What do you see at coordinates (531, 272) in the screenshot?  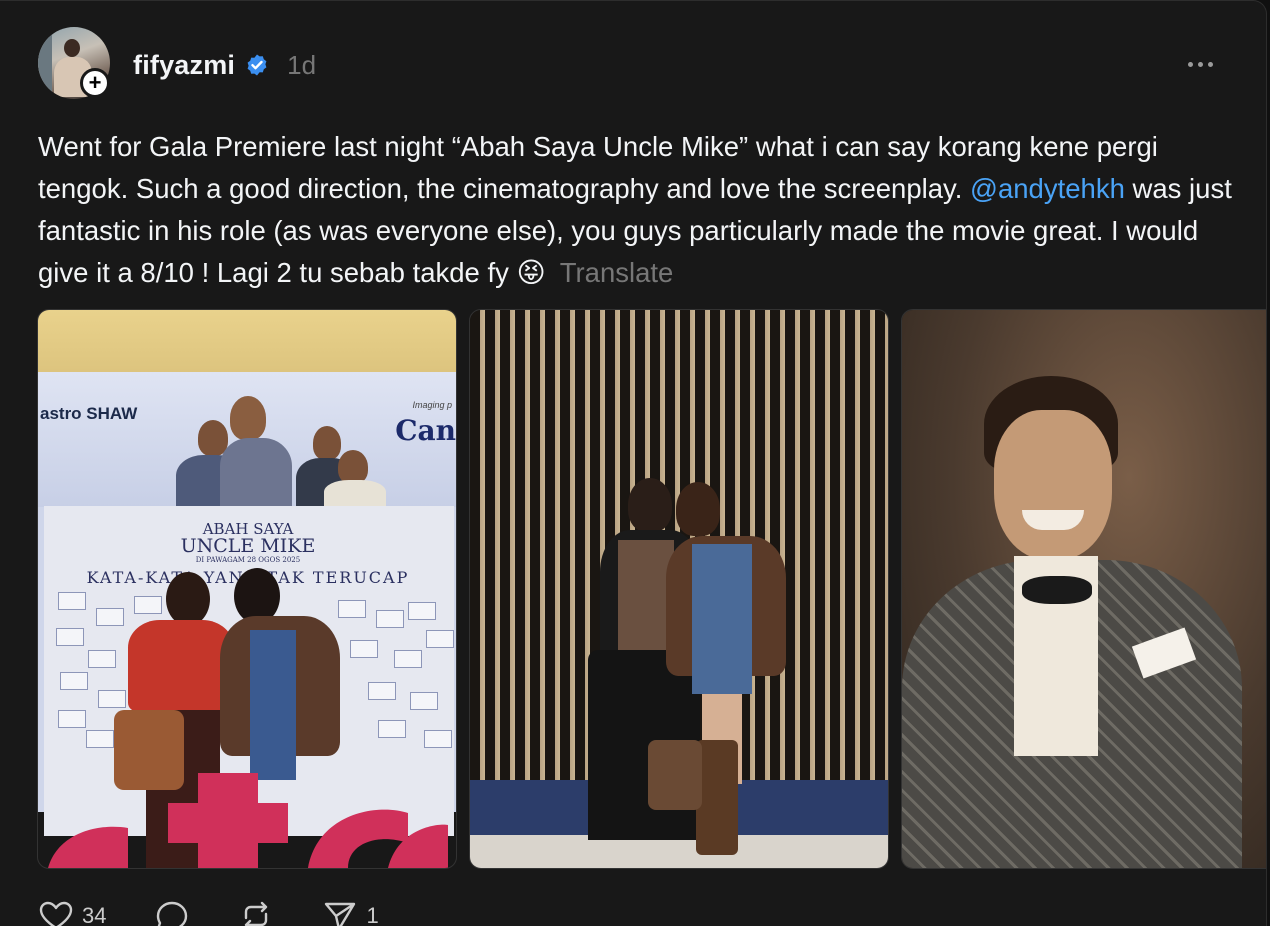 I see `emoji: 😝` at bounding box center [531, 272].